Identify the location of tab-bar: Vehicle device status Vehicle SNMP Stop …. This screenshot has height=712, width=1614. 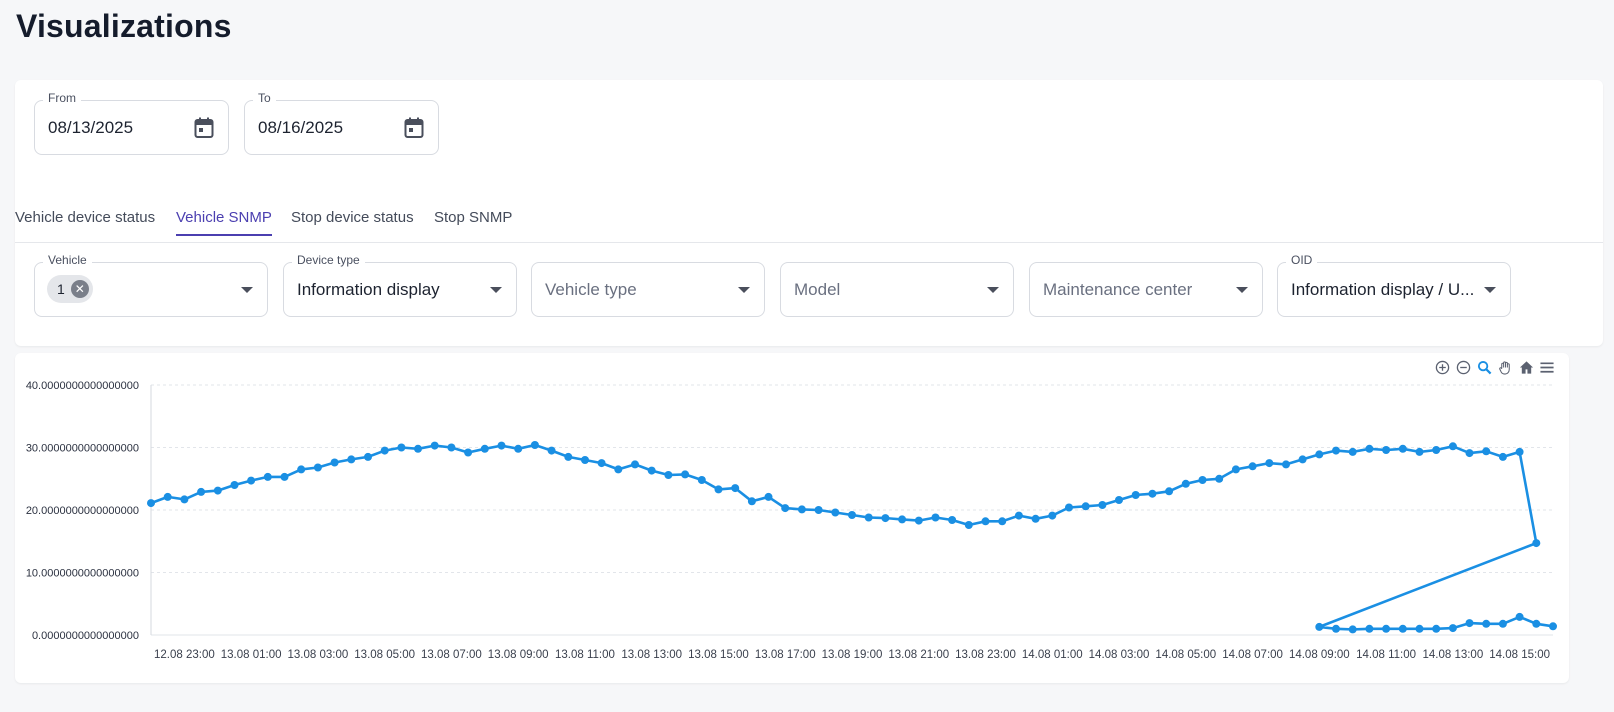
(809, 225).